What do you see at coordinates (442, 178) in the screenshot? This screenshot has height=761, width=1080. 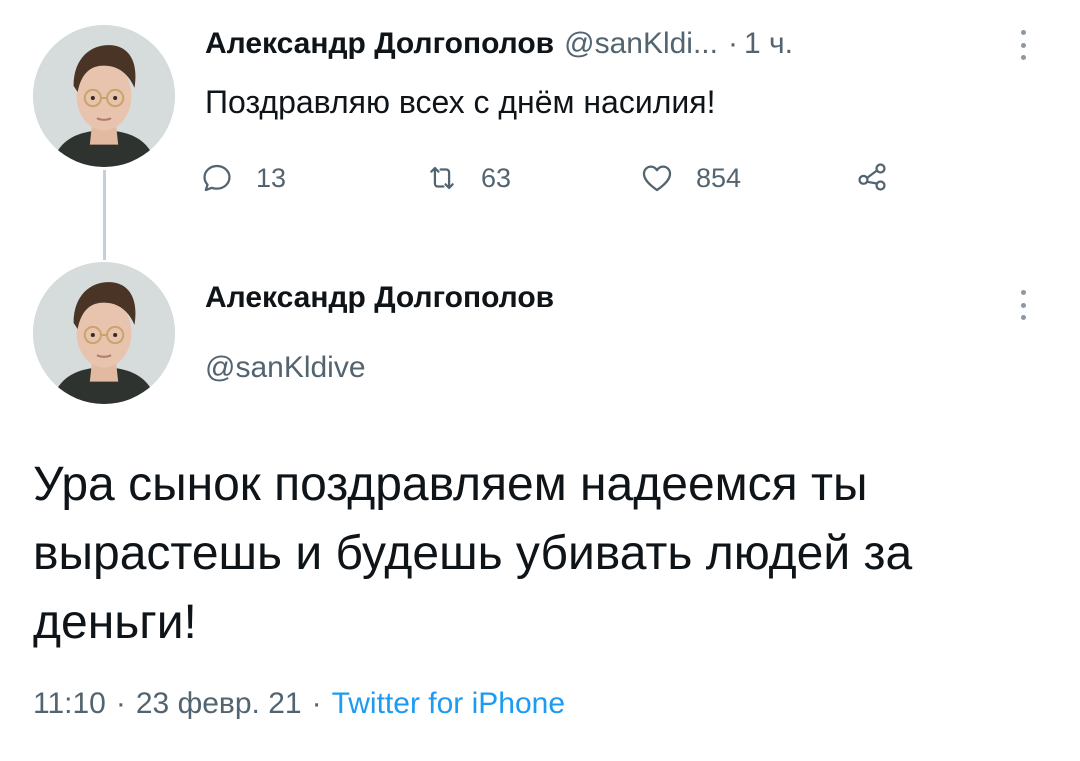 I see `retweet-icon` at bounding box center [442, 178].